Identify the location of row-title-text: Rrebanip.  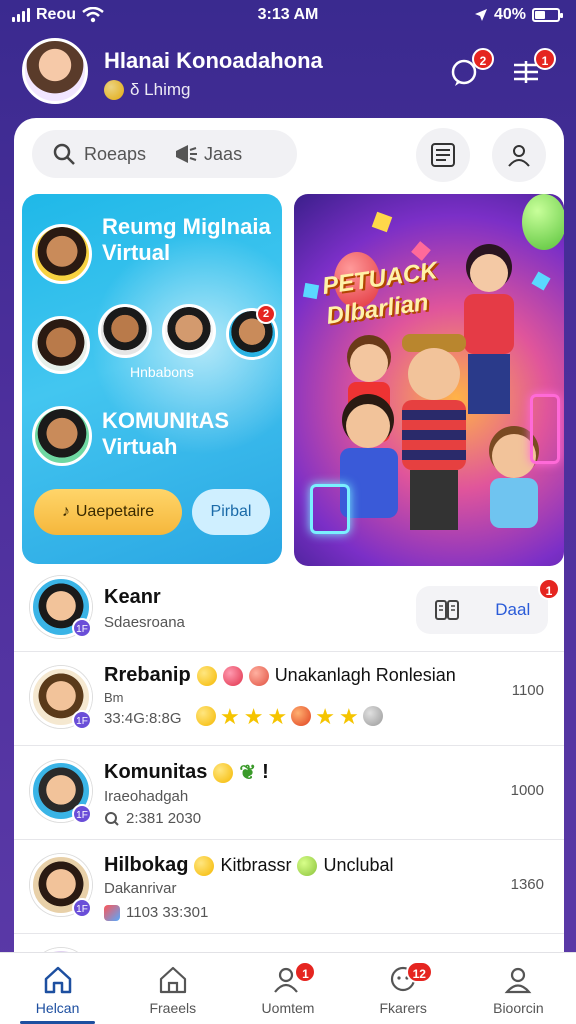
(147, 675).